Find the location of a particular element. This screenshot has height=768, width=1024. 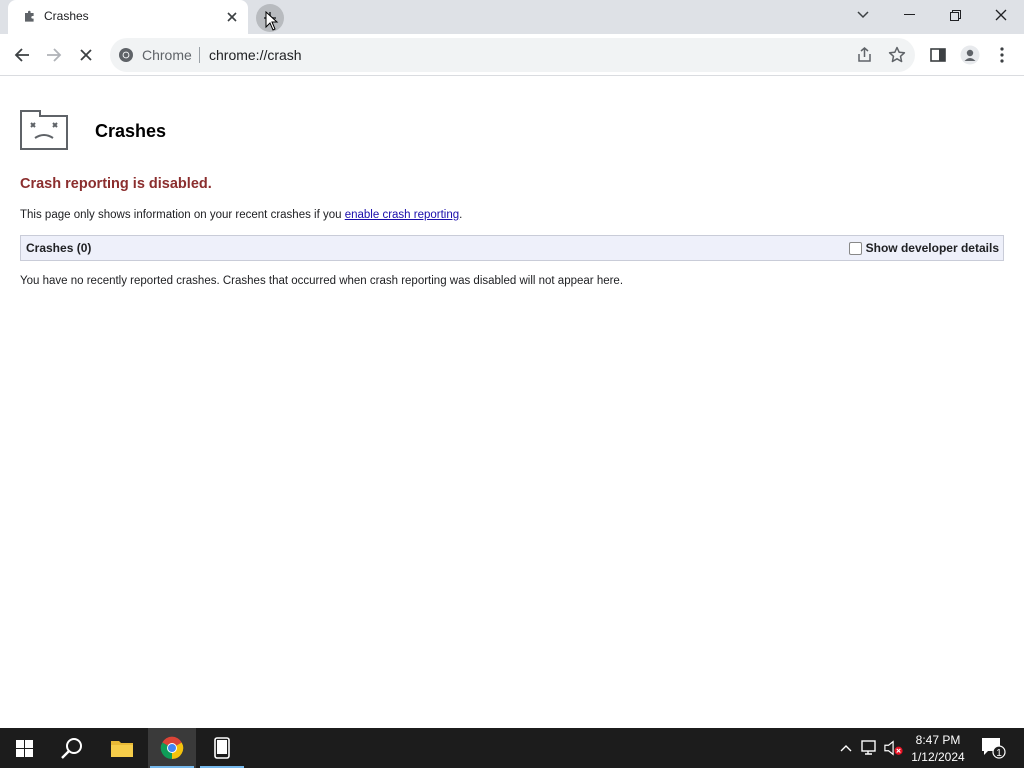

phone-device-icon is located at coordinates (222, 748).